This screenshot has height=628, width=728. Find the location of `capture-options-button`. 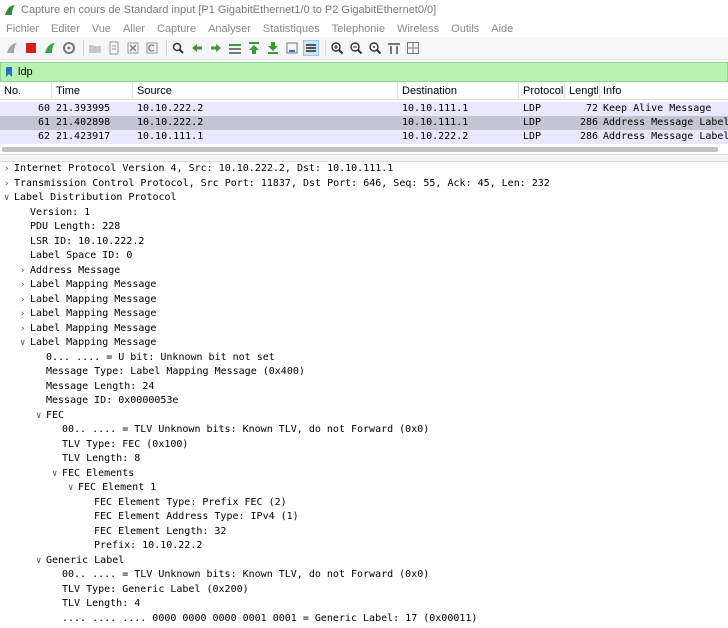

capture-options-button is located at coordinates (69, 48).